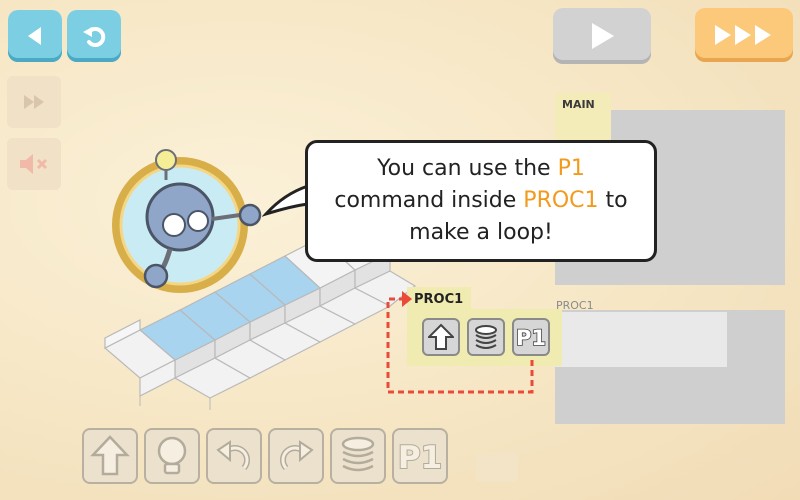 The height and width of the screenshot is (500, 800). I want to click on palette-p1-label: P1, so click(420, 458).